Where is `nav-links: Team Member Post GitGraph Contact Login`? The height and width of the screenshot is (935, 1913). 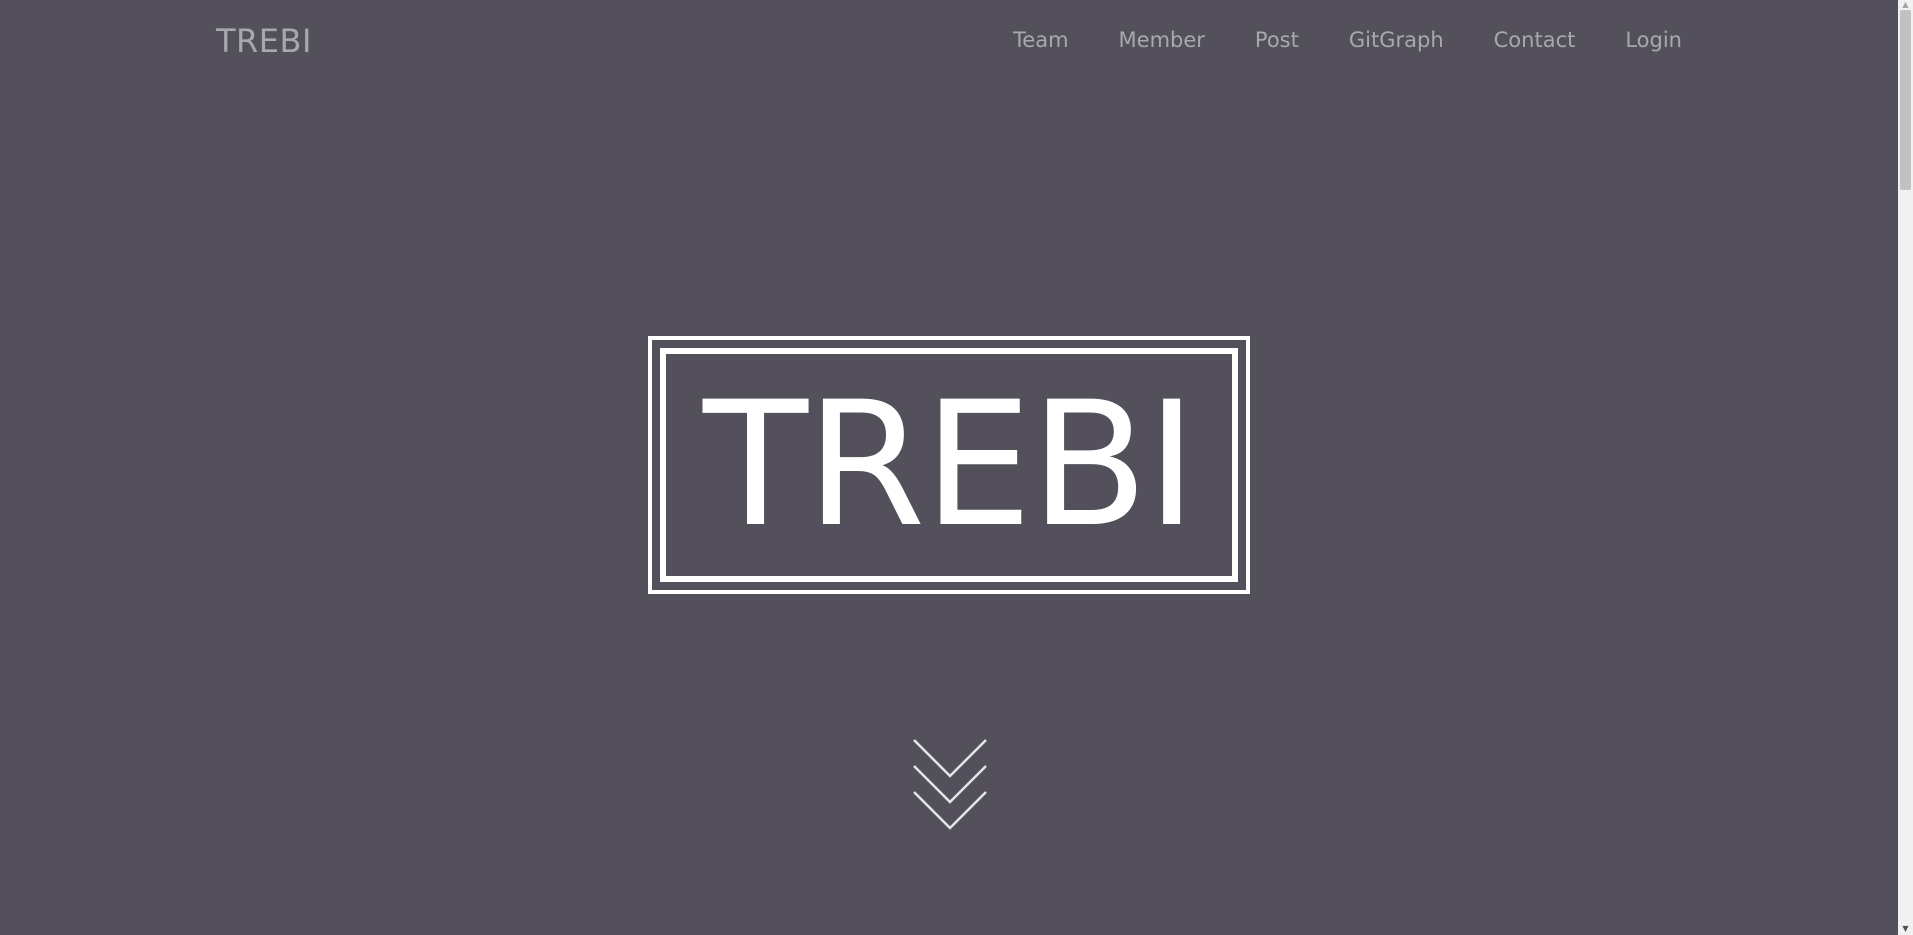 nav-links: Team Member Post GitGraph Contact Login is located at coordinates (1347, 40).